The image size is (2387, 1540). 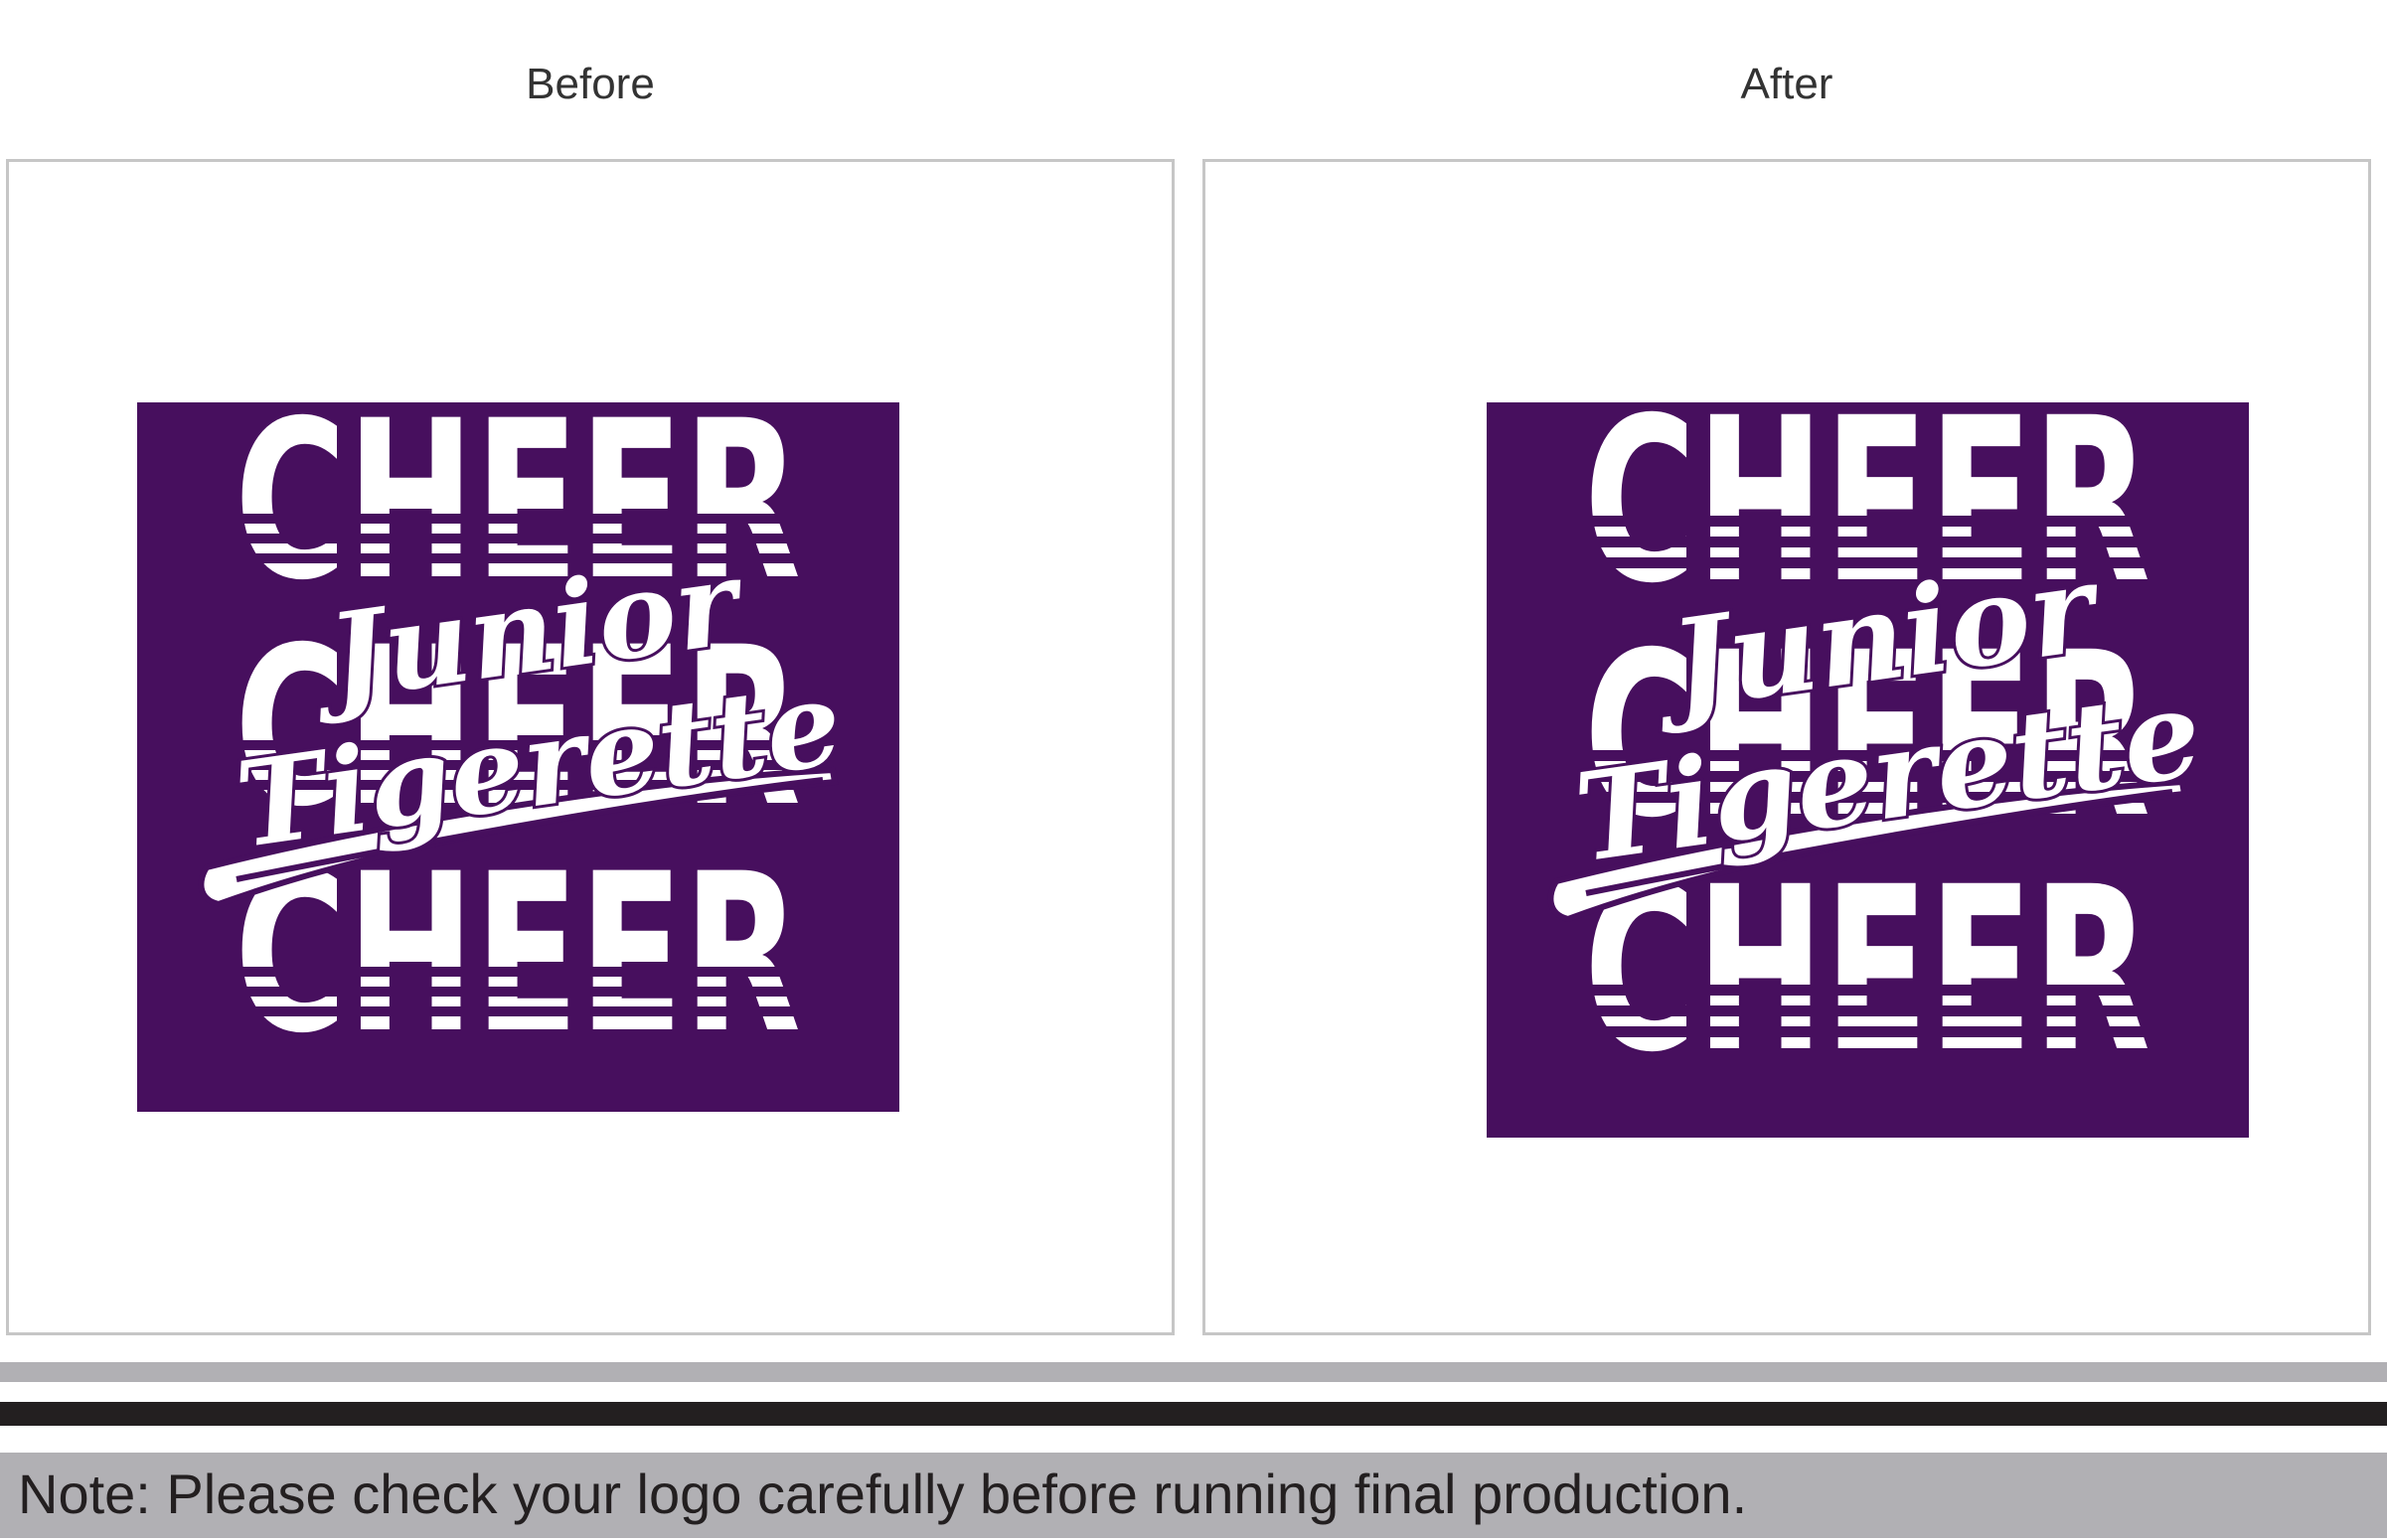 I want to click on before-logo-artwork: CHEER CHEER CHEER Junior Tigerette, so click(x=518, y=757).